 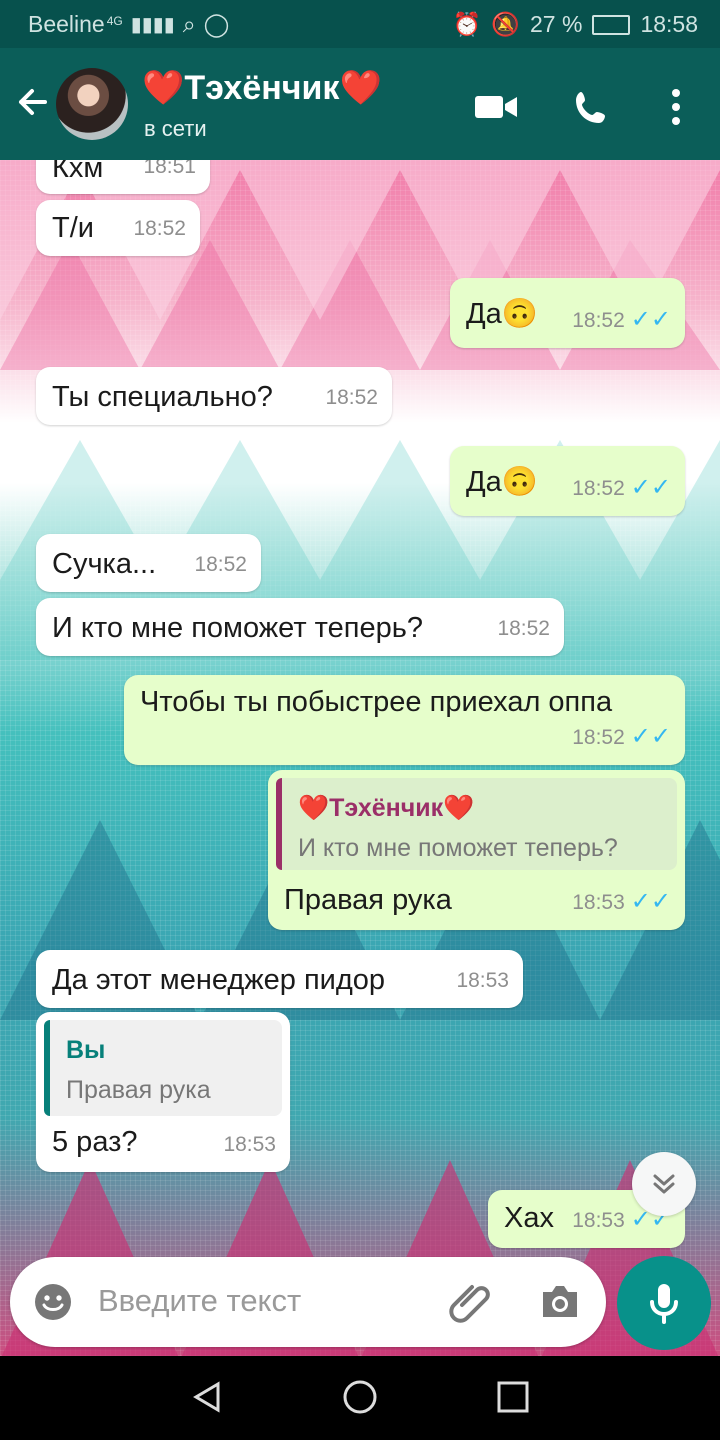 I want to click on voice-call-button, so click(x=592, y=107).